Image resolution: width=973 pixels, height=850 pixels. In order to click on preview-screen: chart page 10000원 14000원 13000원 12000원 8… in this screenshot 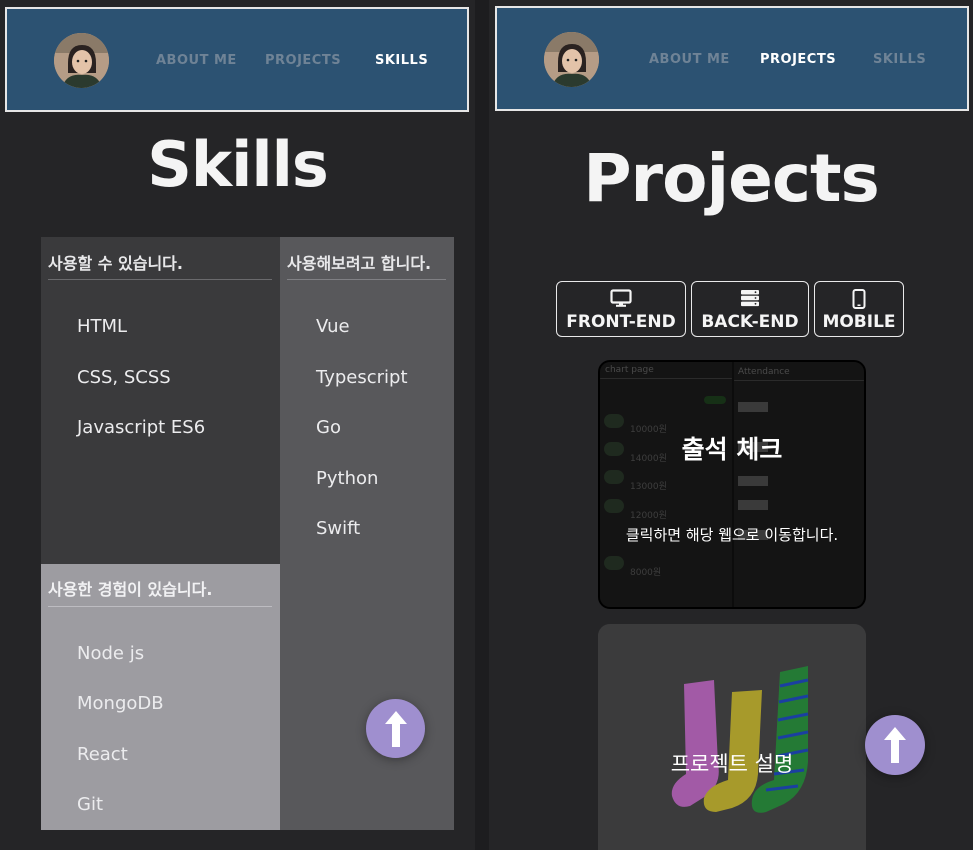, I will do `click(666, 484)`.